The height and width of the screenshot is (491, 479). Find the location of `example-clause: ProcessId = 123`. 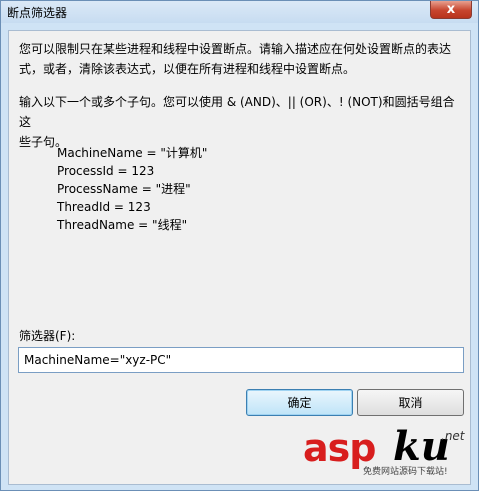

example-clause: ProcessId = 123 is located at coordinates (106, 171).